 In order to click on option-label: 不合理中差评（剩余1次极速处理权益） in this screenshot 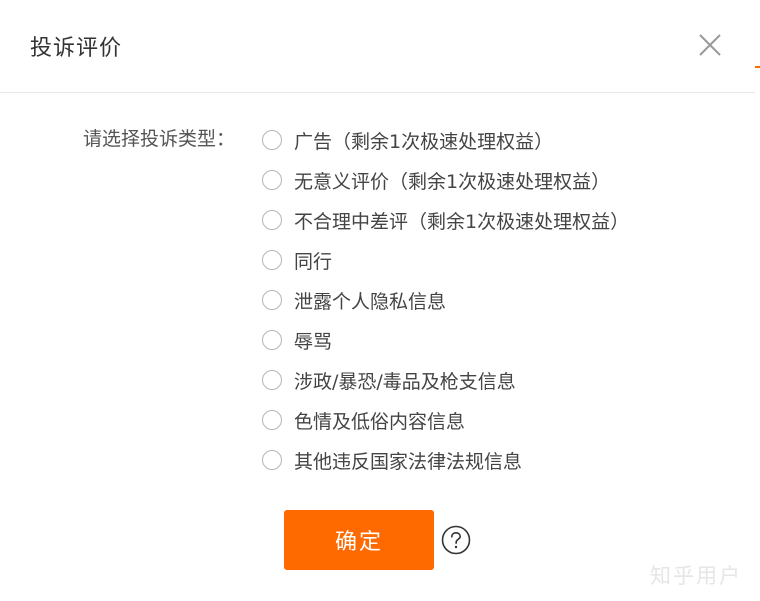, I will do `click(462, 221)`.